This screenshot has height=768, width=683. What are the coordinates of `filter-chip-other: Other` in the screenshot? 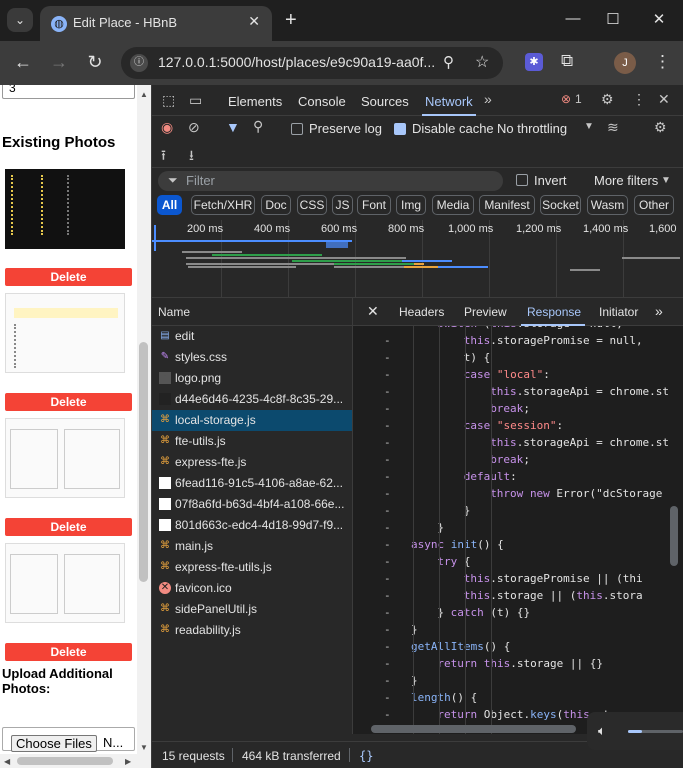 It's located at (654, 205).